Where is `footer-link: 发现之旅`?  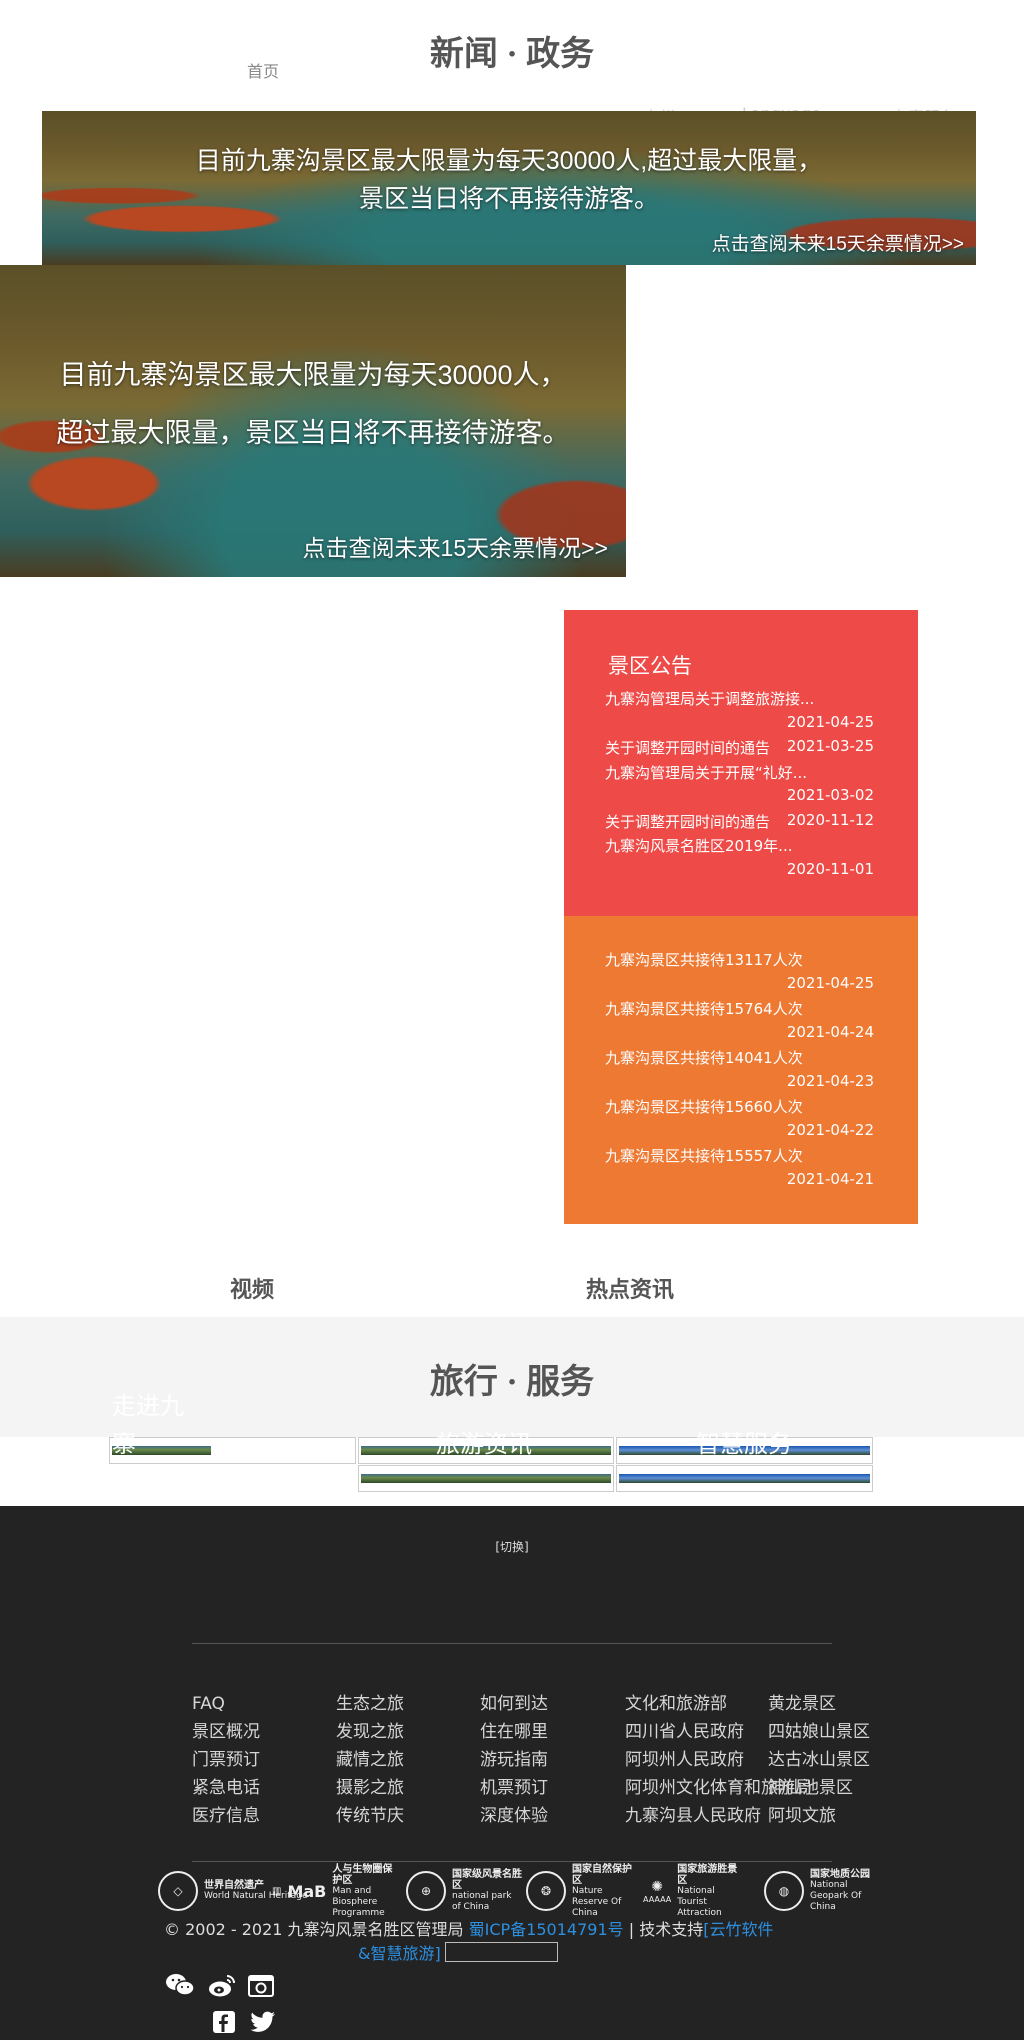
footer-link: 发现之旅 is located at coordinates (370, 1732).